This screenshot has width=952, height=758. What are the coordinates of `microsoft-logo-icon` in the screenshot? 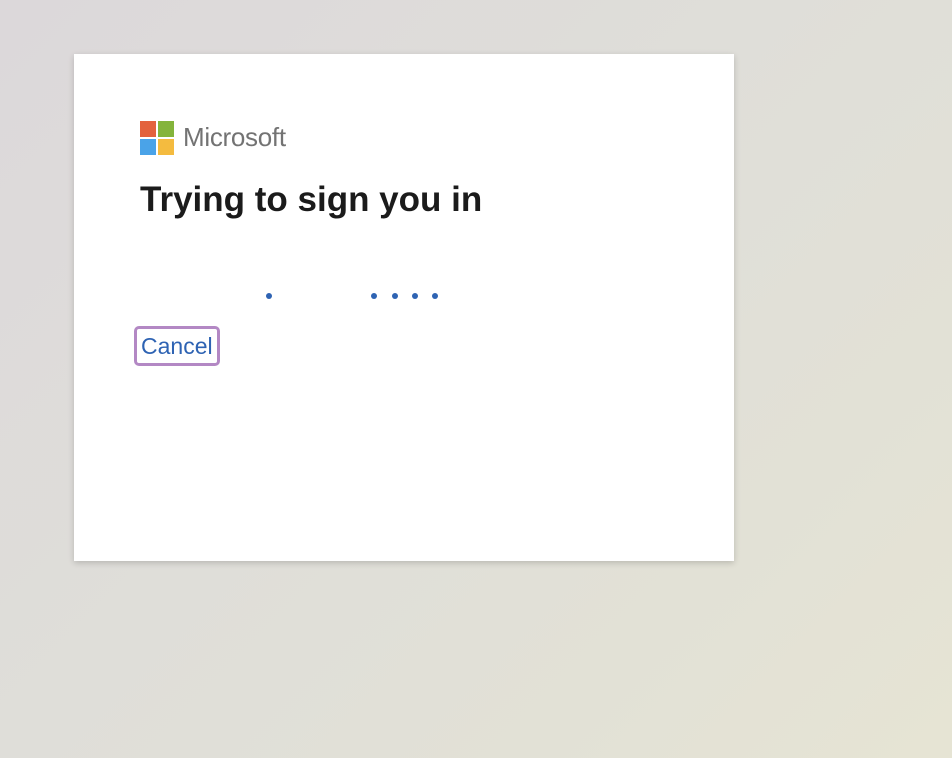 It's located at (157, 137).